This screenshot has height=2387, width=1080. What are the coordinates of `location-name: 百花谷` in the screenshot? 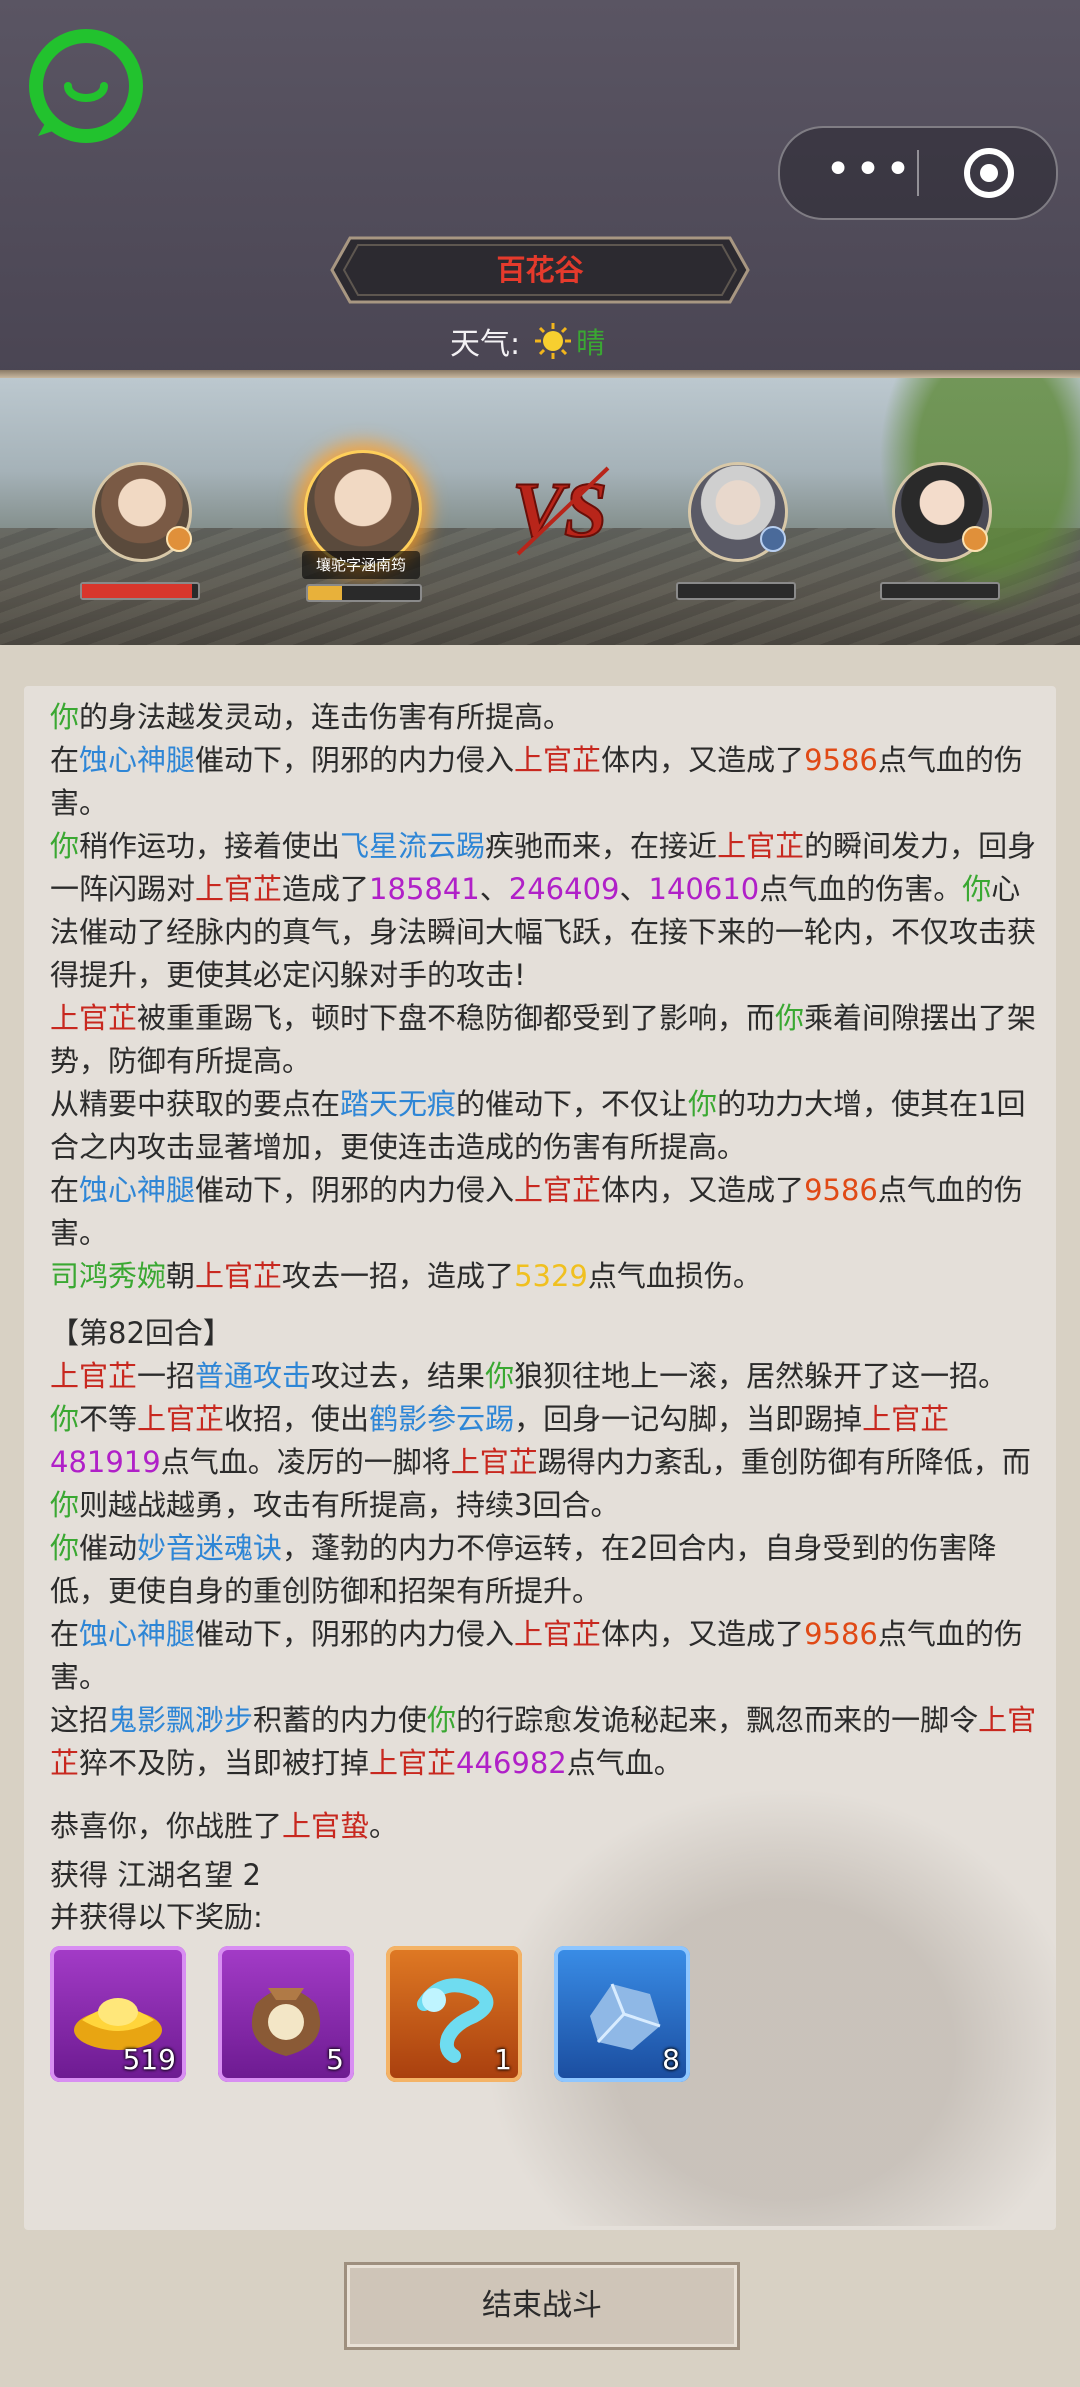 It's located at (540, 270).